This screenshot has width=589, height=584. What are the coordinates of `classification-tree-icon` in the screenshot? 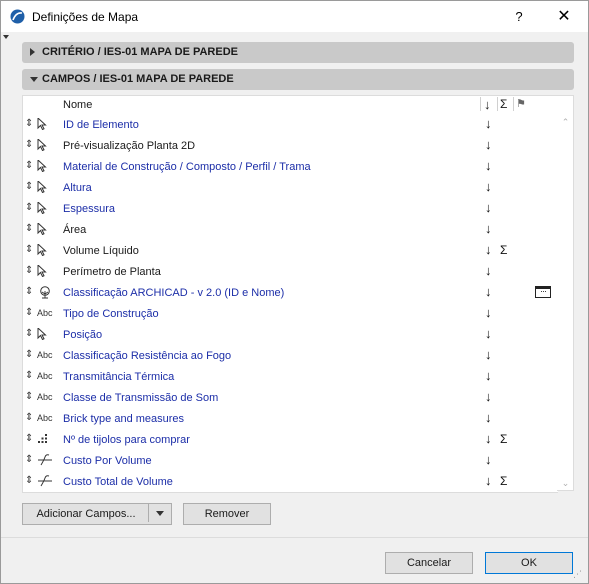 It's located at (47, 292).